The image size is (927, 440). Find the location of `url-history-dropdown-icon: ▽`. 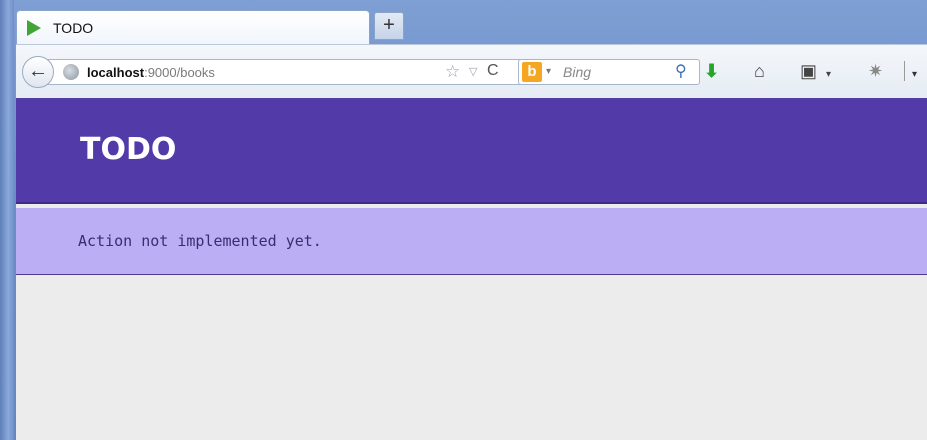

url-history-dropdown-icon: ▽ is located at coordinates (473, 71).